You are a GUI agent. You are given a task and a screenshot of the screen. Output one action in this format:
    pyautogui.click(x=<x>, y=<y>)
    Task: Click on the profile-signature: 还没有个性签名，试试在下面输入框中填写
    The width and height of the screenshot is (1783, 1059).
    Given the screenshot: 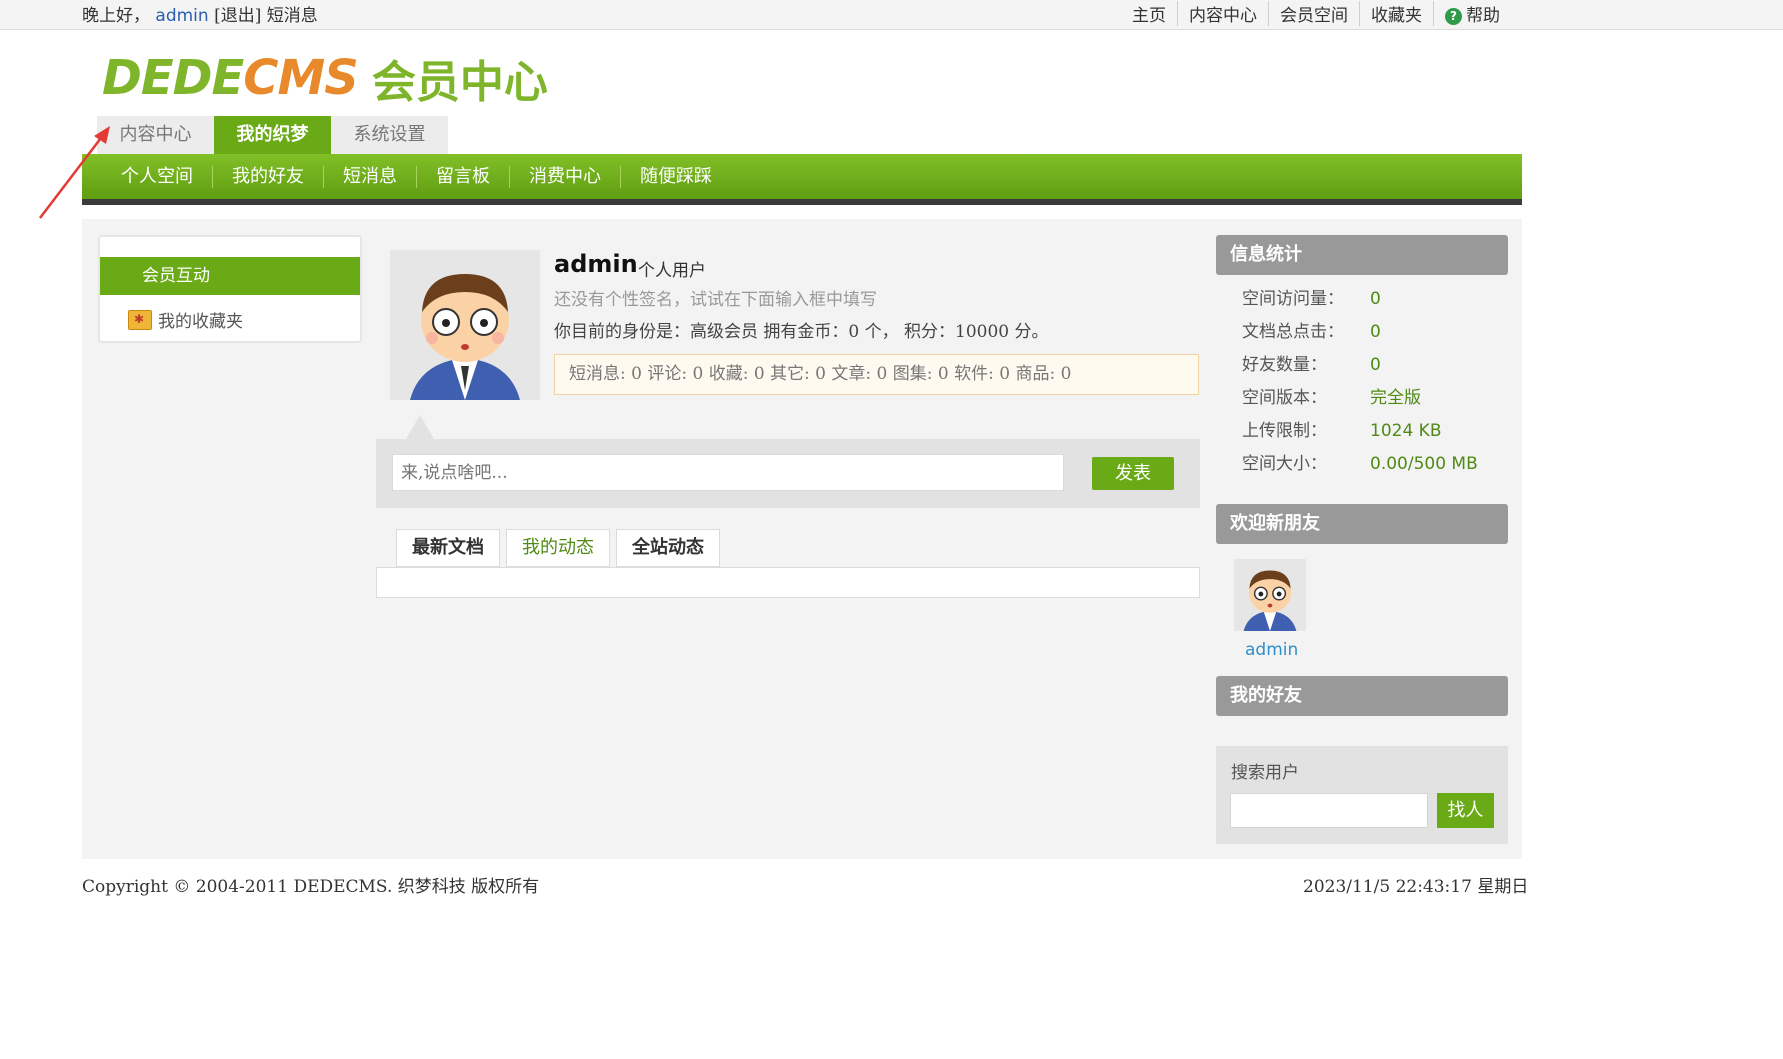 What is the action you would take?
    pyautogui.click(x=715, y=300)
    